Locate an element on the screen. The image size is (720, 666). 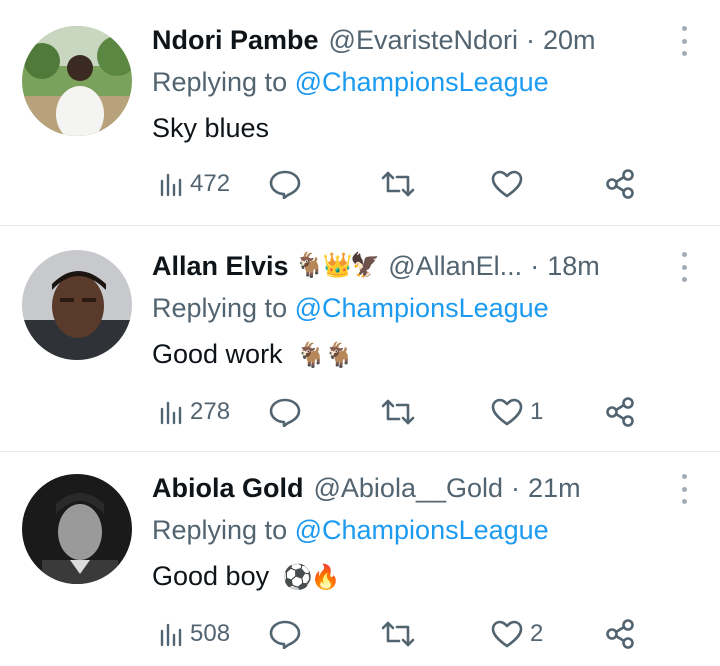
views-button: 508 is located at coordinates (194, 634).